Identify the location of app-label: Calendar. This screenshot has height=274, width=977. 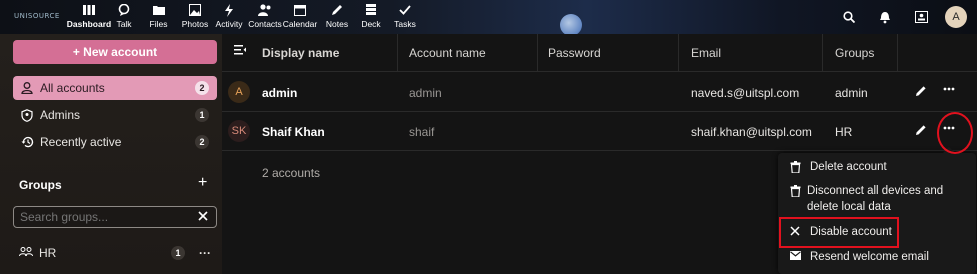
(300, 24).